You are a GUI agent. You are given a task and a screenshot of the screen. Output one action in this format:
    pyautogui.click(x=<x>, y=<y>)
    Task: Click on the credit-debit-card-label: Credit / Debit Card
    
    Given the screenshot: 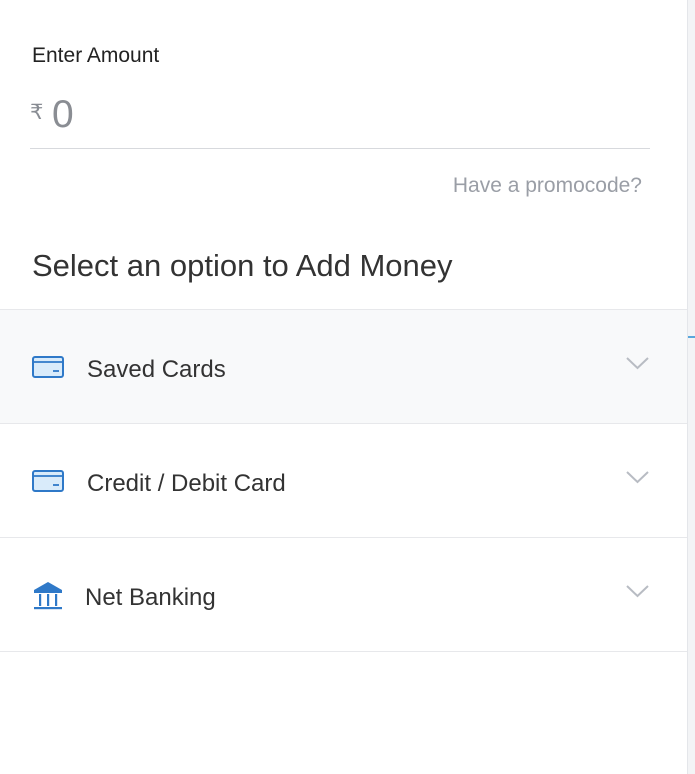 What is the action you would take?
    pyautogui.click(x=186, y=483)
    